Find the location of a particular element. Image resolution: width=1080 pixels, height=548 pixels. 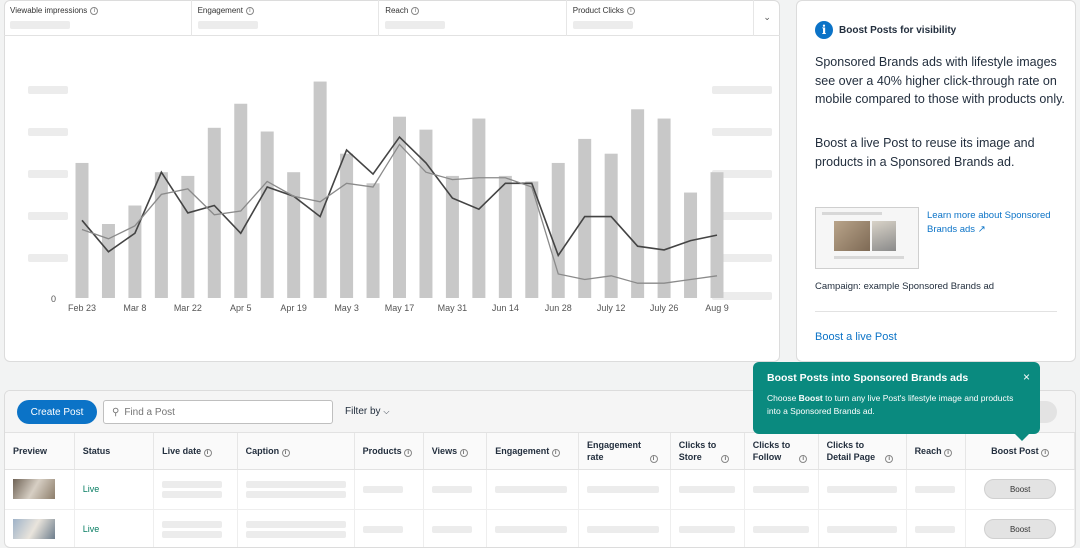

x-tick-label: July 26 is located at coordinates (664, 308).